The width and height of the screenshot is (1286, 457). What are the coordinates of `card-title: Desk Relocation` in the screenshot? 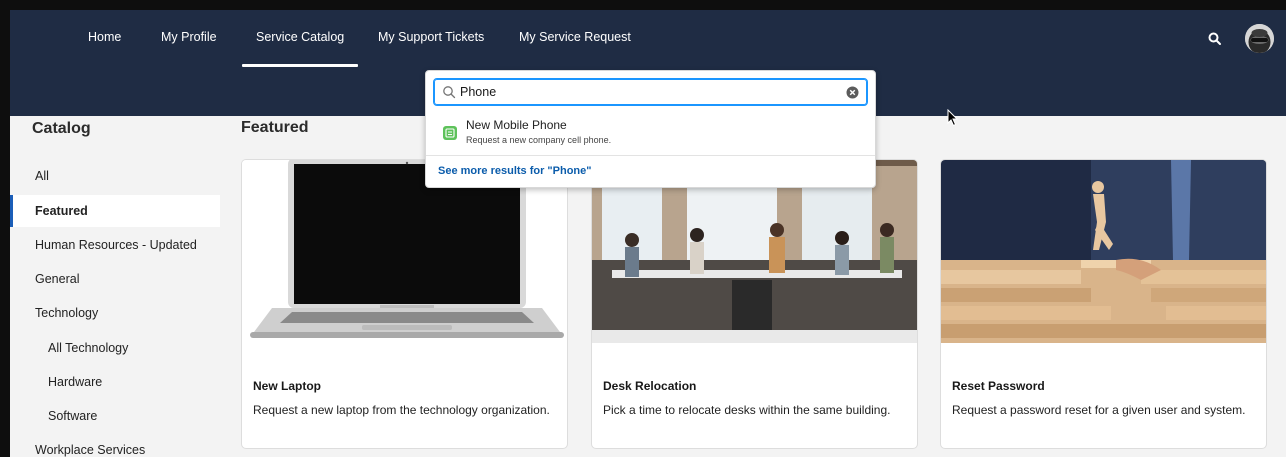 It's located at (650, 386).